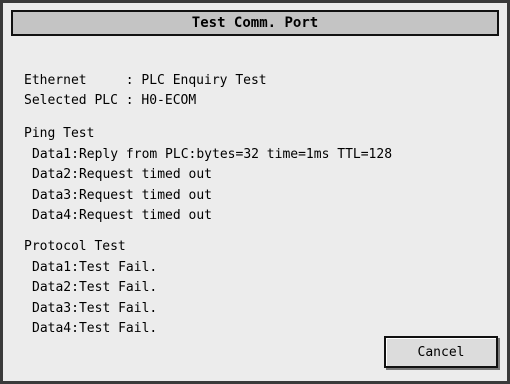 Image resolution: width=510 pixels, height=384 pixels. What do you see at coordinates (145, 80) in the screenshot?
I see `ethernet-info: Ethernet : PLC Enquiry Test` at bounding box center [145, 80].